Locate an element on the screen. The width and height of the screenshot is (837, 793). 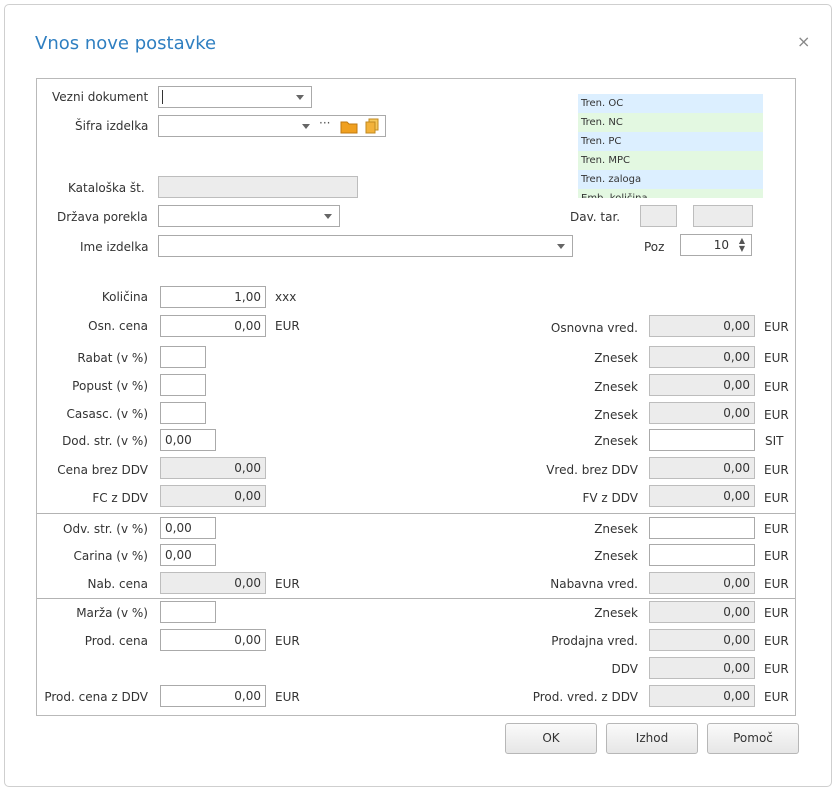
ellipsis-icon: ··· is located at coordinates (324, 123).